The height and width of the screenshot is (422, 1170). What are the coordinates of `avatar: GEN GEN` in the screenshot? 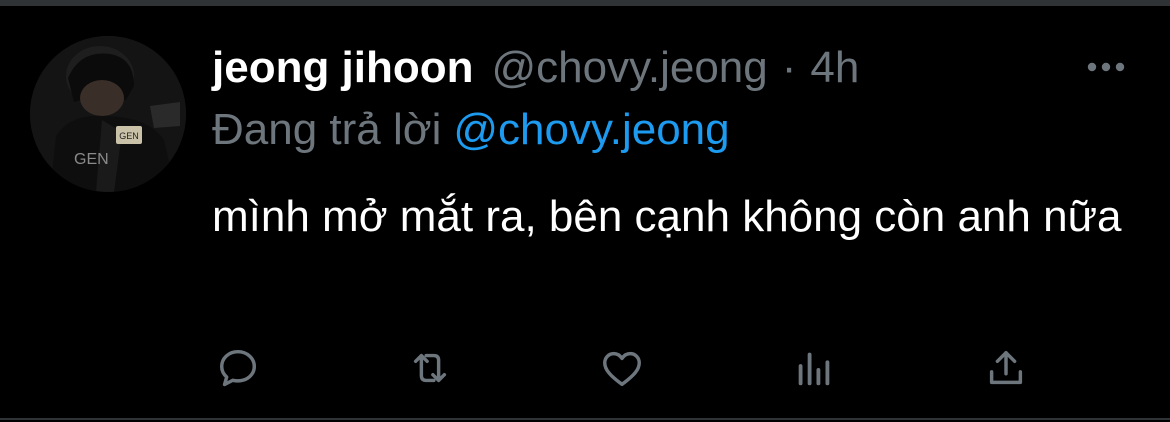 It's located at (108, 114).